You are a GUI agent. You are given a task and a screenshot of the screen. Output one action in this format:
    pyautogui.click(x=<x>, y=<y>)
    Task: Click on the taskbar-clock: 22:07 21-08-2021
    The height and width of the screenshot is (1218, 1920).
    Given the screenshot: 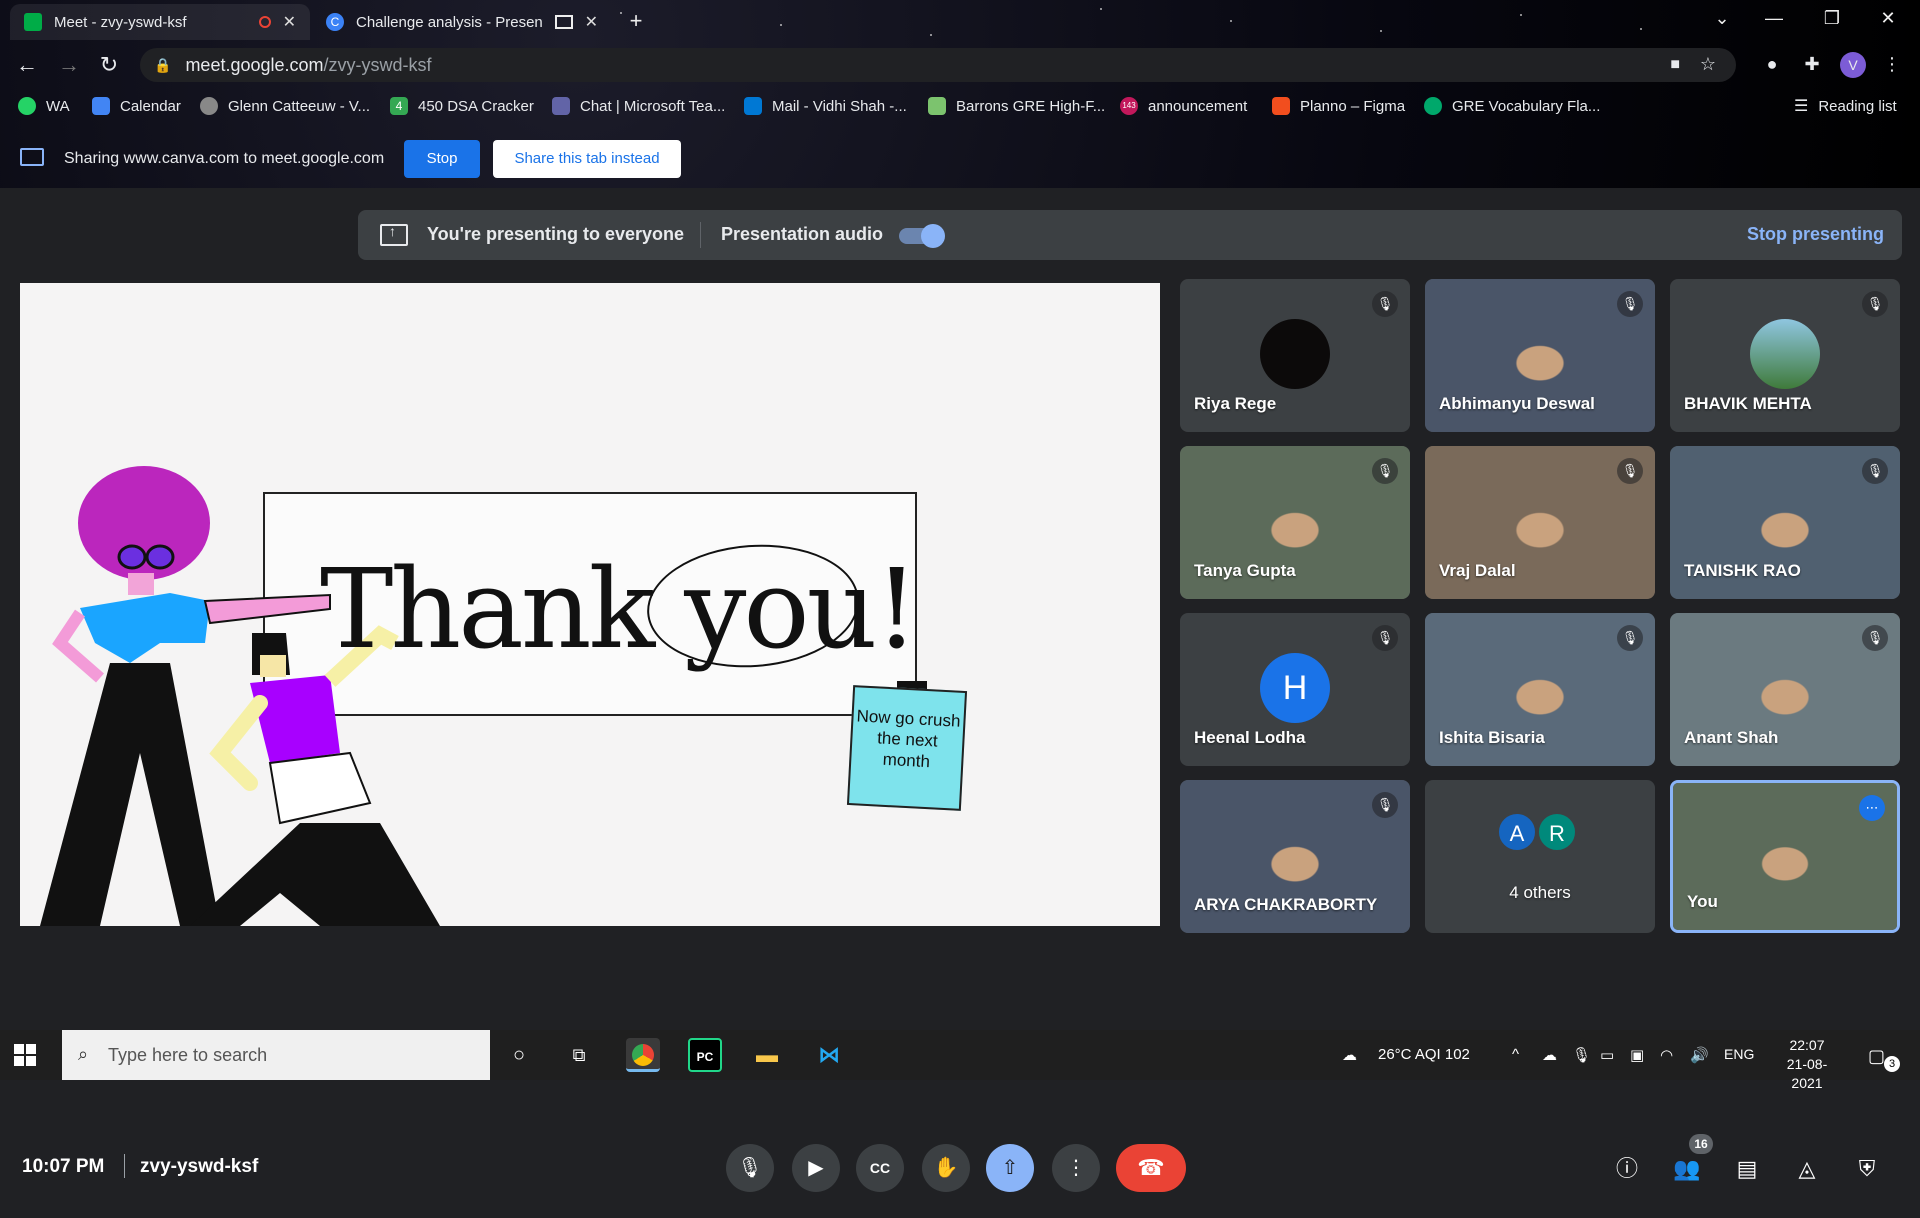 What is the action you would take?
    pyautogui.click(x=1807, y=1064)
    